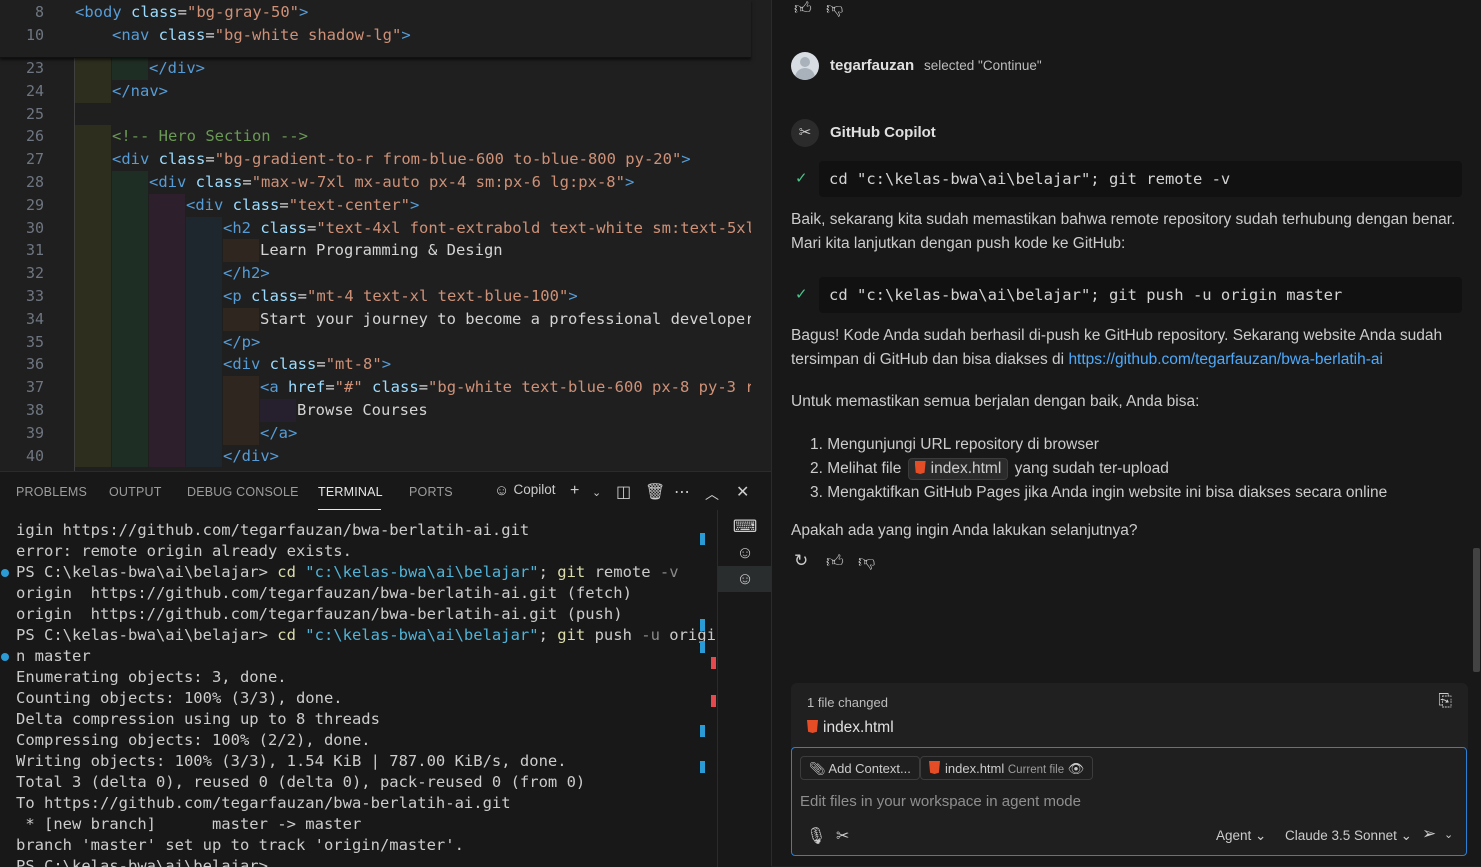  What do you see at coordinates (278, 433) in the screenshot?
I see `code-line: </a>` at bounding box center [278, 433].